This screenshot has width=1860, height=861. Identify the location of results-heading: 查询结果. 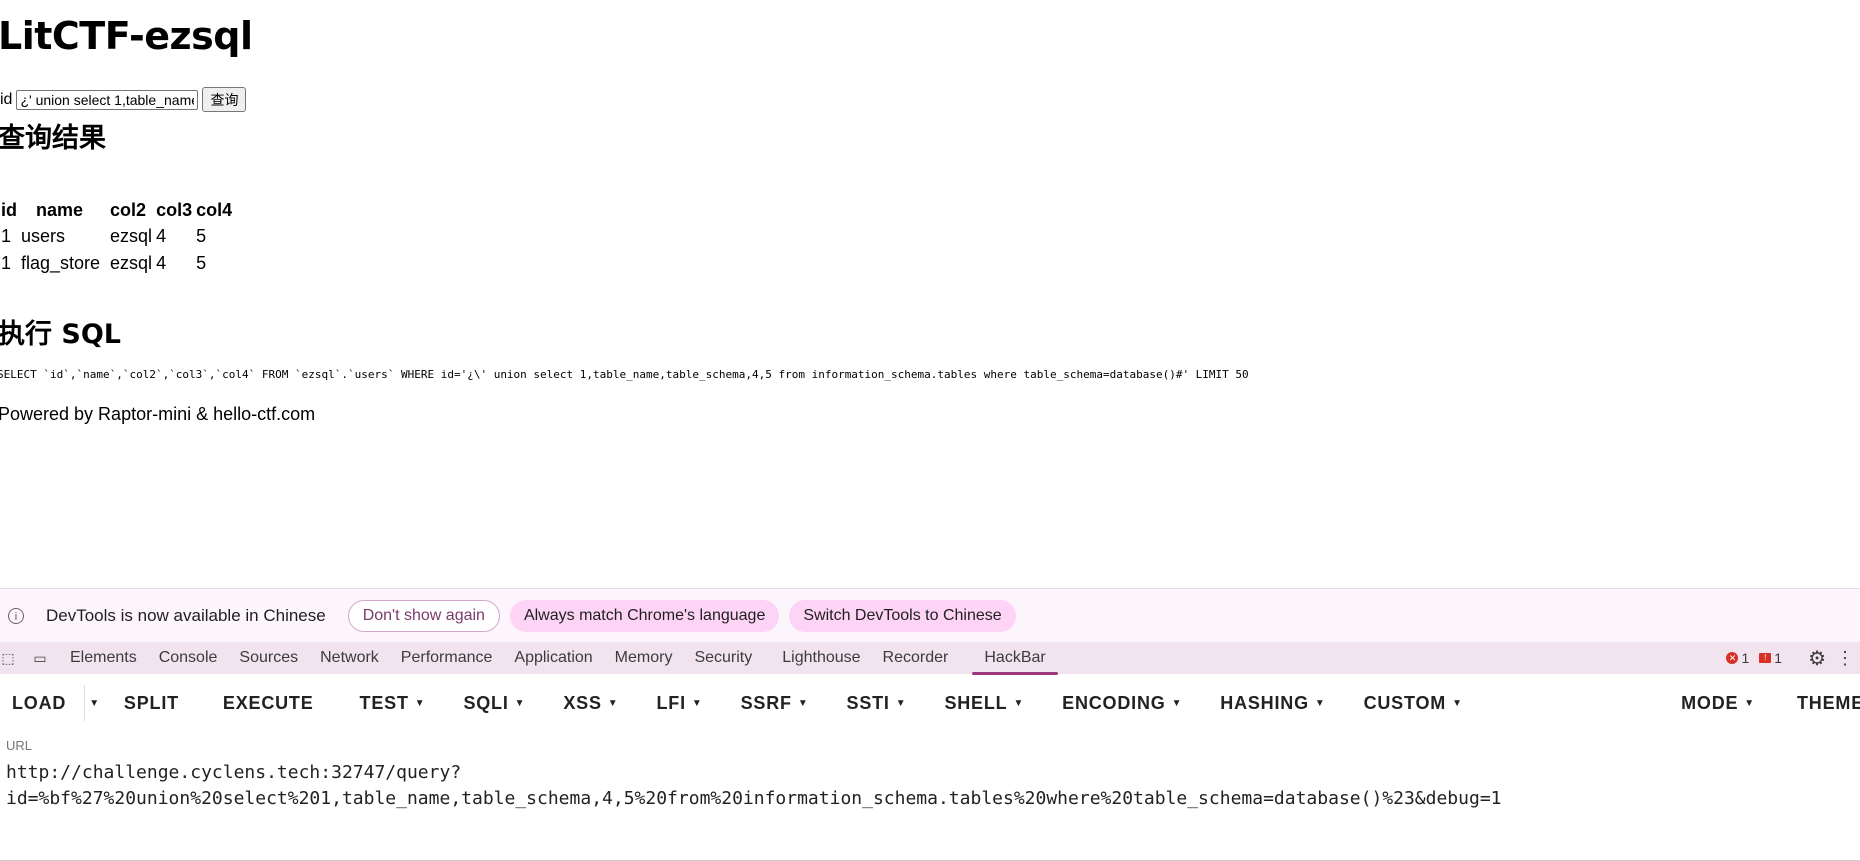
(53, 138).